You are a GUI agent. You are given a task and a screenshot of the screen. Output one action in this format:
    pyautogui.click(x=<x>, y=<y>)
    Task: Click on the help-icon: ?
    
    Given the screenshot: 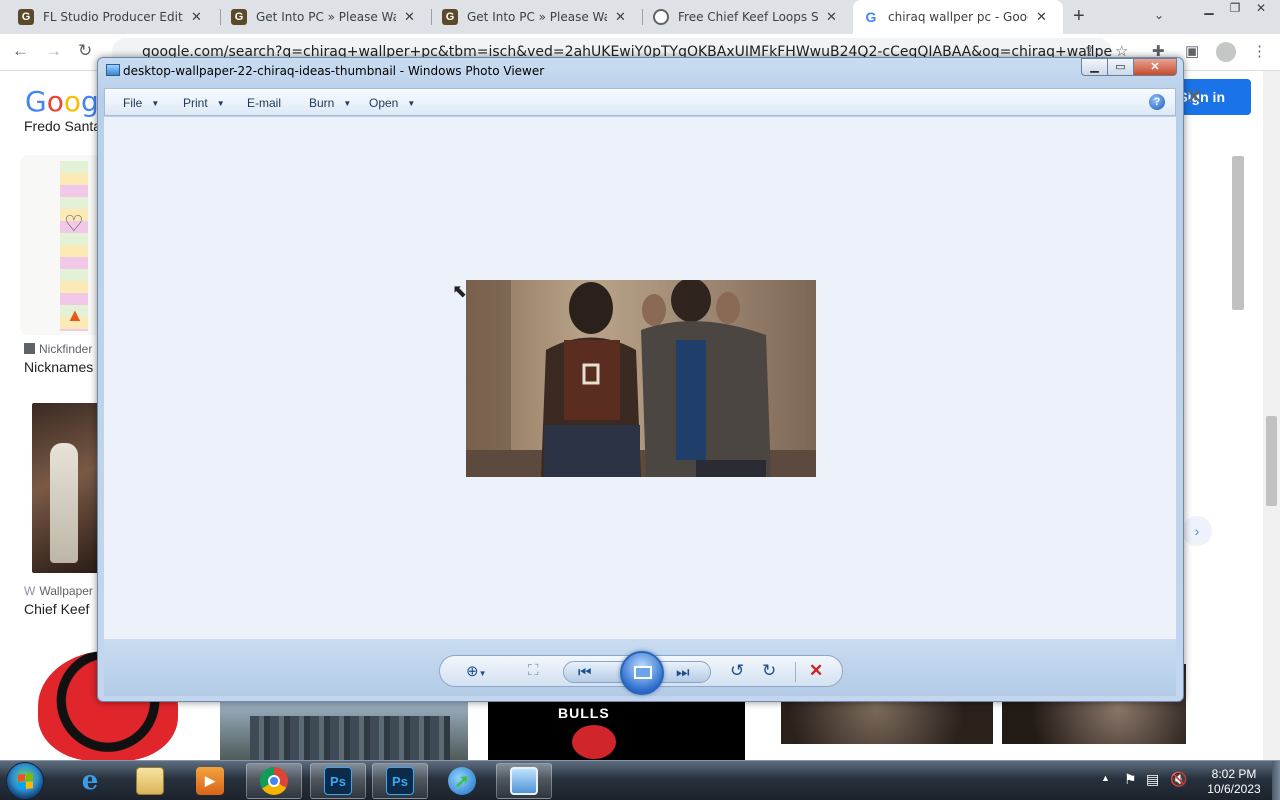 What is the action you would take?
    pyautogui.click(x=1157, y=102)
    